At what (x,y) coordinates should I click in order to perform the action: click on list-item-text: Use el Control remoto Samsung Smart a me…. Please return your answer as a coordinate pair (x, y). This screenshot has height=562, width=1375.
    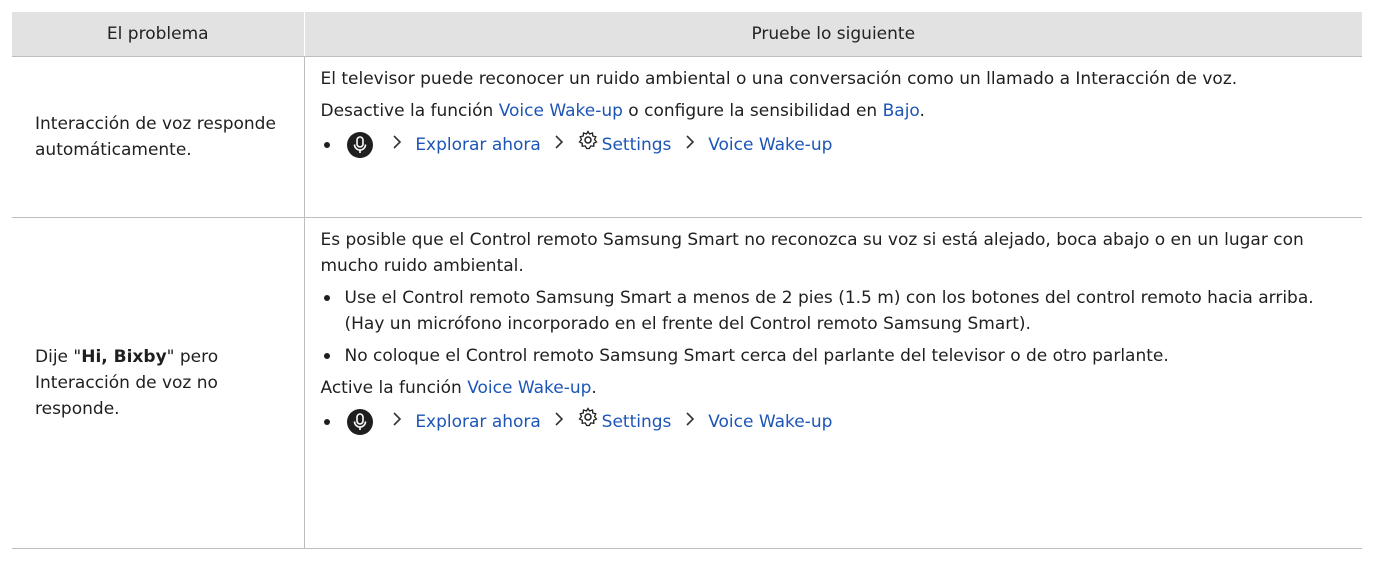
    Looking at the image, I should click on (829, 311).